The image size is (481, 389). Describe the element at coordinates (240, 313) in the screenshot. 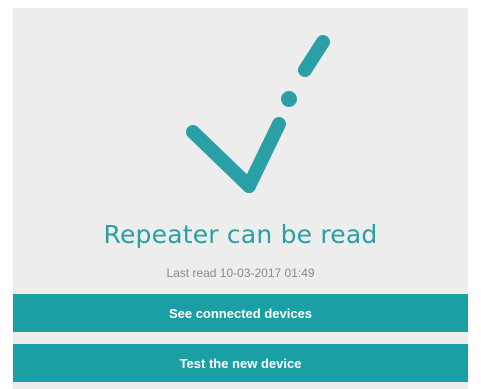

I see `see-connected-devices-button: See connected devices` at that location.